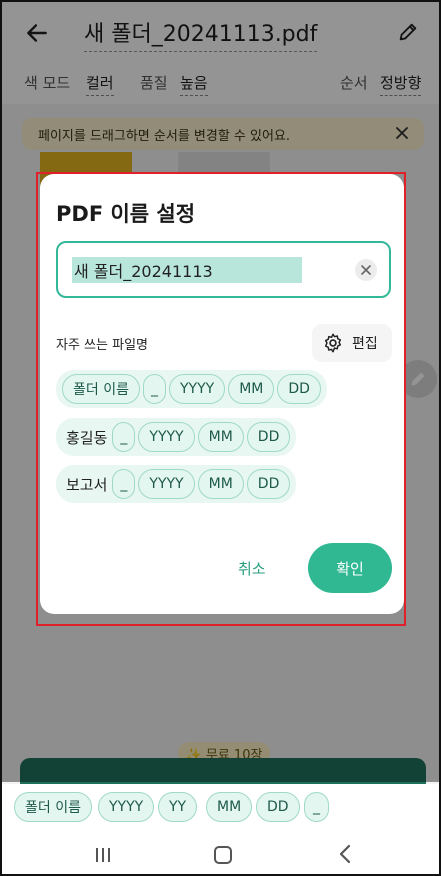 The image size is (441, 876). I want to click on preset-row: 홍길동 _ YYYY MM DD, so click(176, 437).